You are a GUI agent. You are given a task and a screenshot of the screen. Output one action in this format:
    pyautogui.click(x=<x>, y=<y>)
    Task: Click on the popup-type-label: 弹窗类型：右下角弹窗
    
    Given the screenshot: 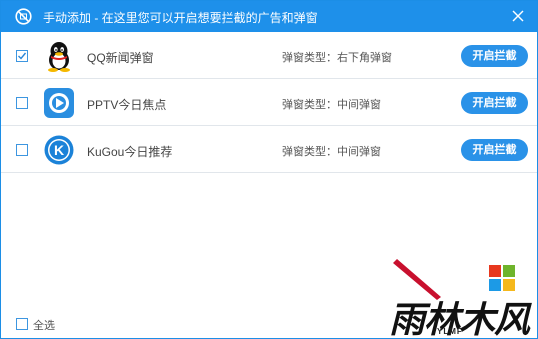 What is the action you would take?
    pyautogui.click(x=337, y=58)
    